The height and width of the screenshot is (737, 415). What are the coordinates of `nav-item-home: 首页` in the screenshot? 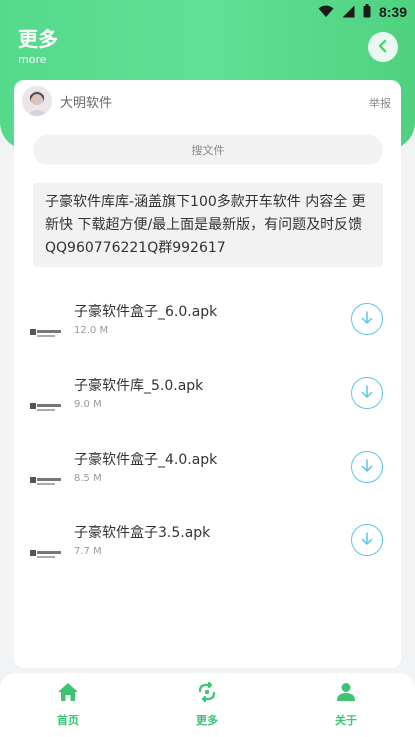 It's located at (68, 706).